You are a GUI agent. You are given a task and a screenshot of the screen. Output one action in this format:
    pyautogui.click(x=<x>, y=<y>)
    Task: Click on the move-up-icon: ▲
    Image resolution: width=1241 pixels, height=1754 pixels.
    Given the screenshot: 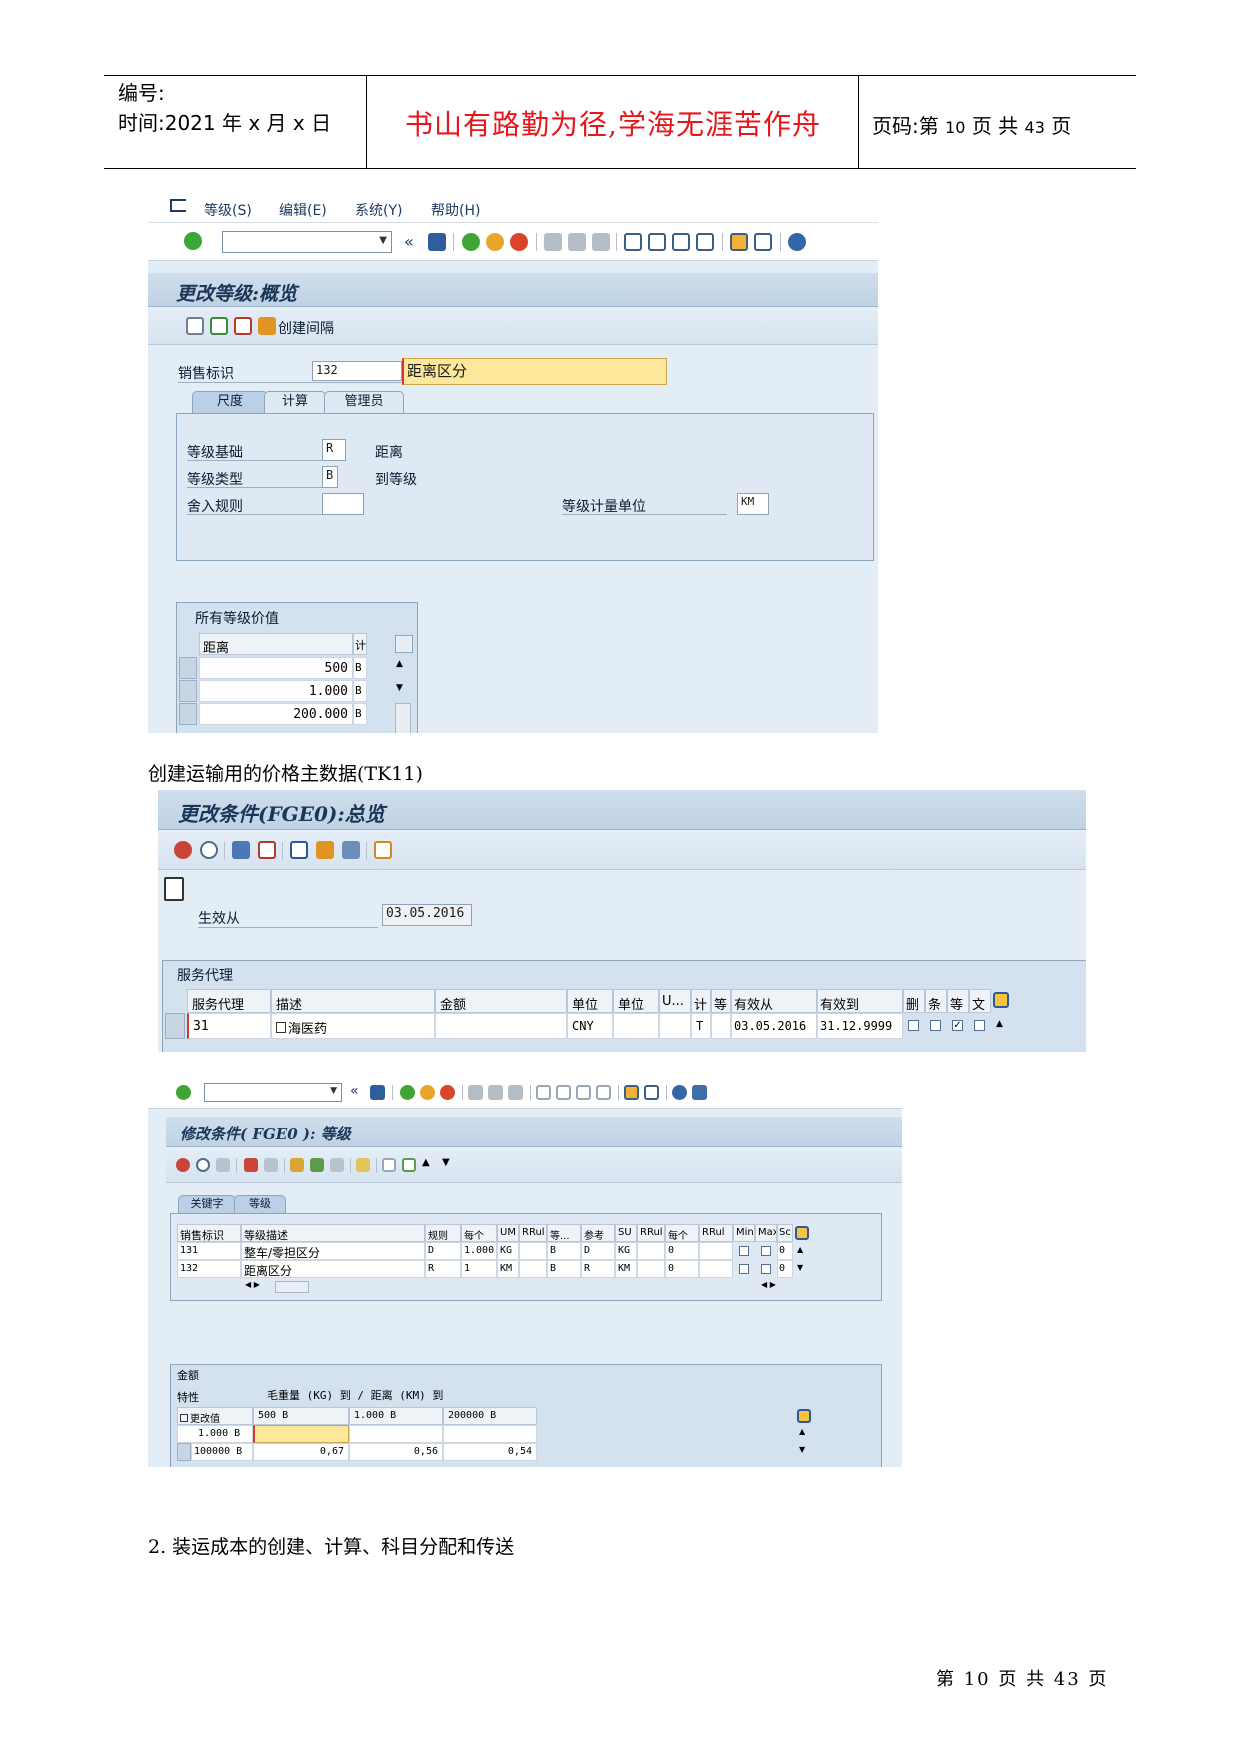 What is the action you would take?
    pyautogui.click(x=426, y=1162)
    